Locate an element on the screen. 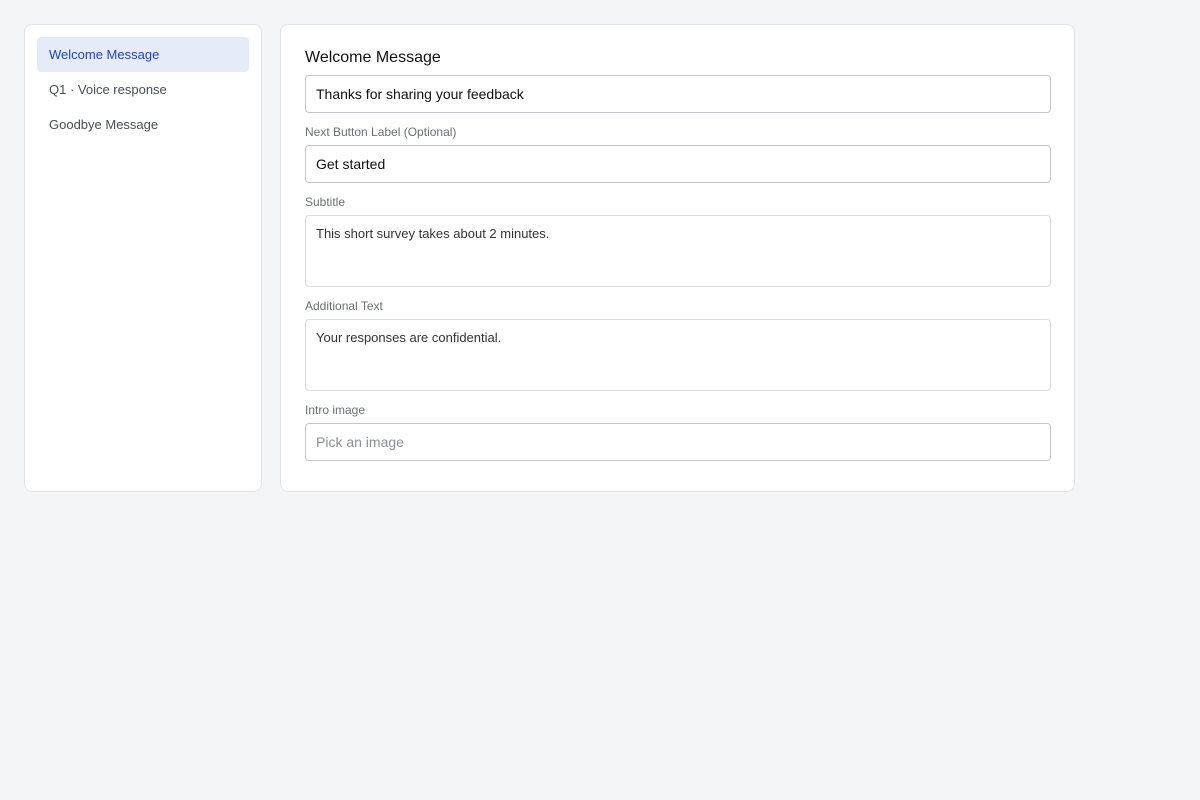  subtitle-textarea: This short survey takes about 2 minutes. is located at coordinates (678, 251).